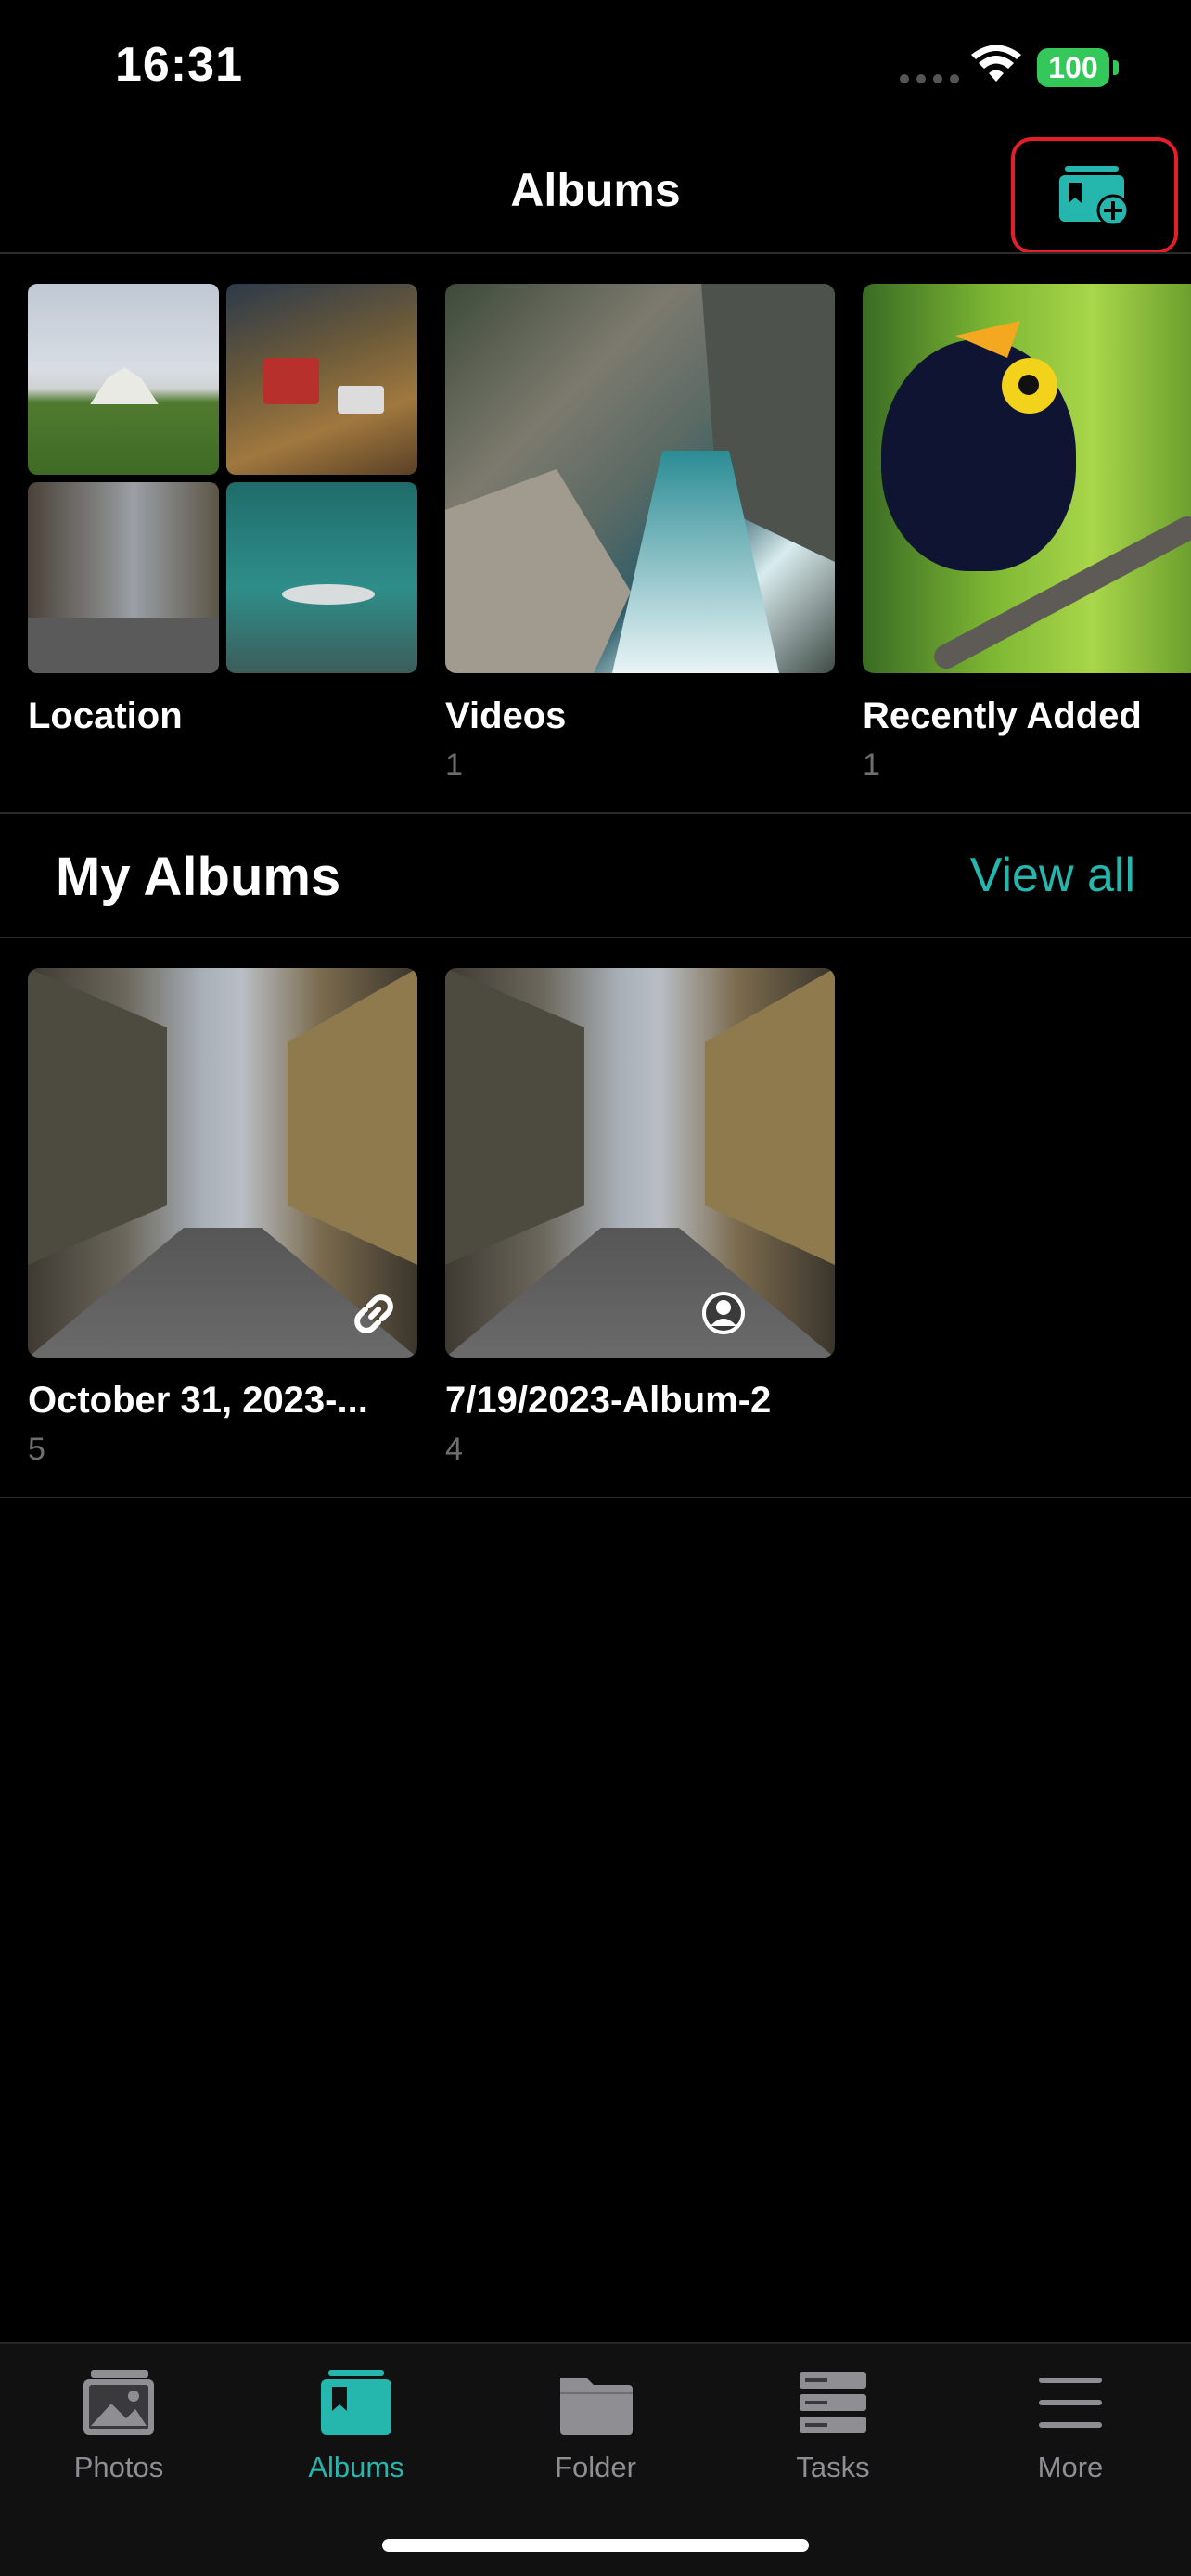  What do you see at coordinates (640, 478) in the screenshot?
I see `album-videos-thumbnail` at bounding box center [640, 478].